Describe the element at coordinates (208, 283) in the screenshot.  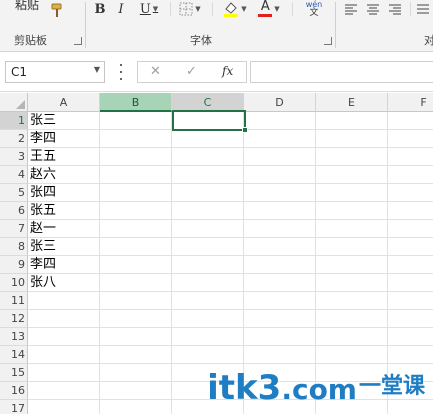
I see `cell-c10` at that location.